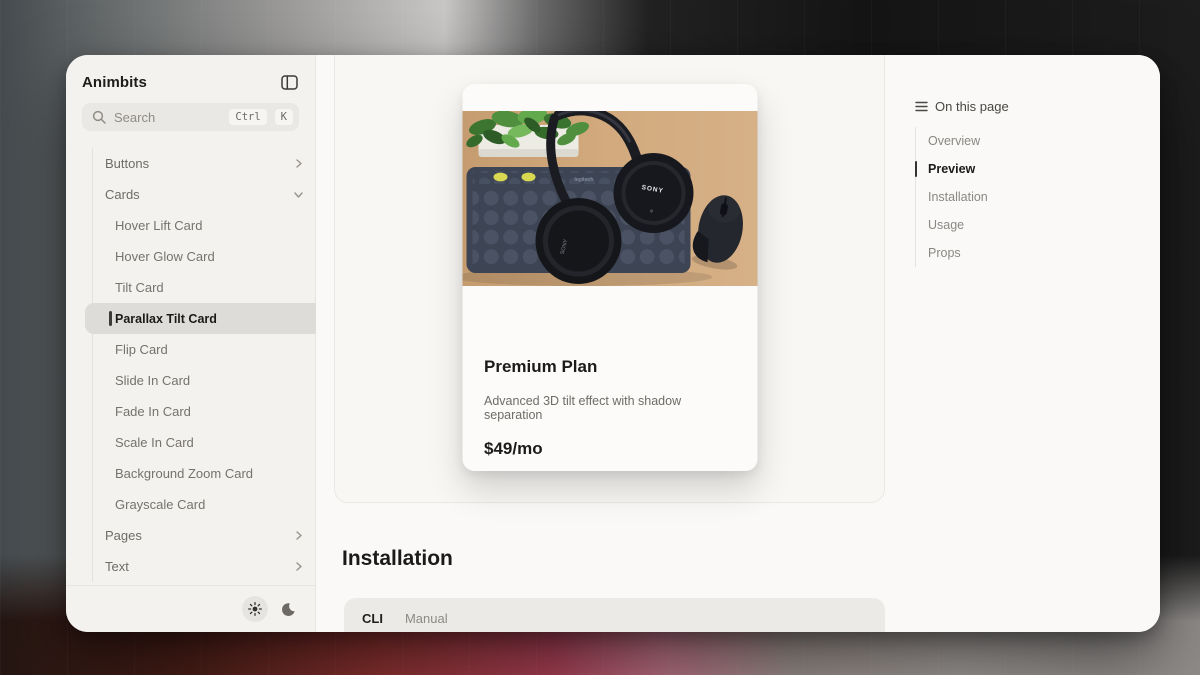 The width and height of the screenshot is (1200, 675). What do you see at coordinates (513, 448) in the screenshot?
I see `card-price: $49/mo` at bounding box center [513, 448].